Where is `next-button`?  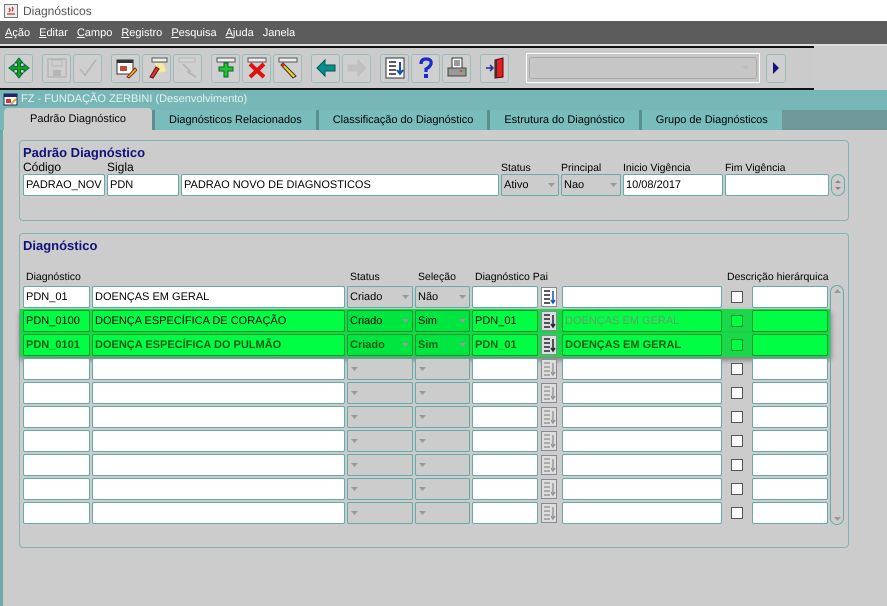
next-button is located at coordinates (776, 68).